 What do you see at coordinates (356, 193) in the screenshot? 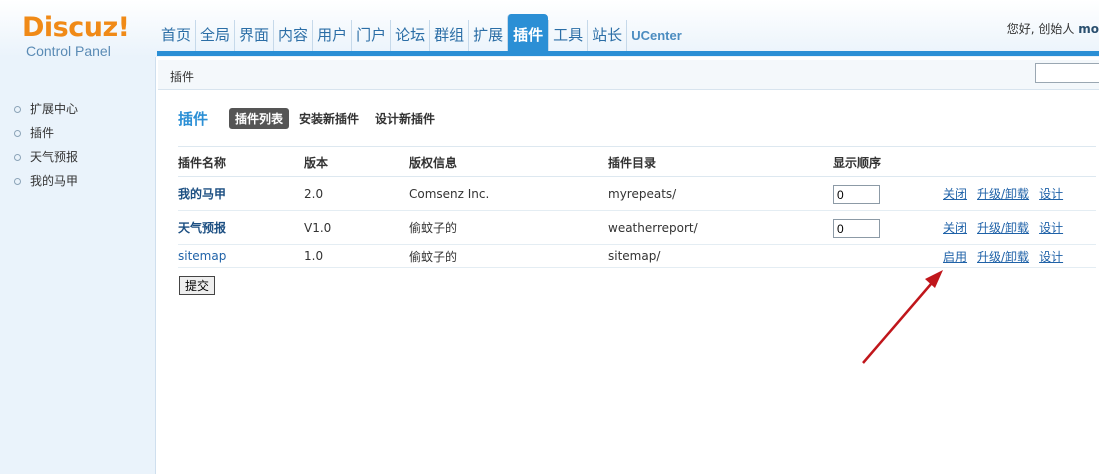
I see `plugin-version-cell: 2.0` at bounding box center [356, 193].